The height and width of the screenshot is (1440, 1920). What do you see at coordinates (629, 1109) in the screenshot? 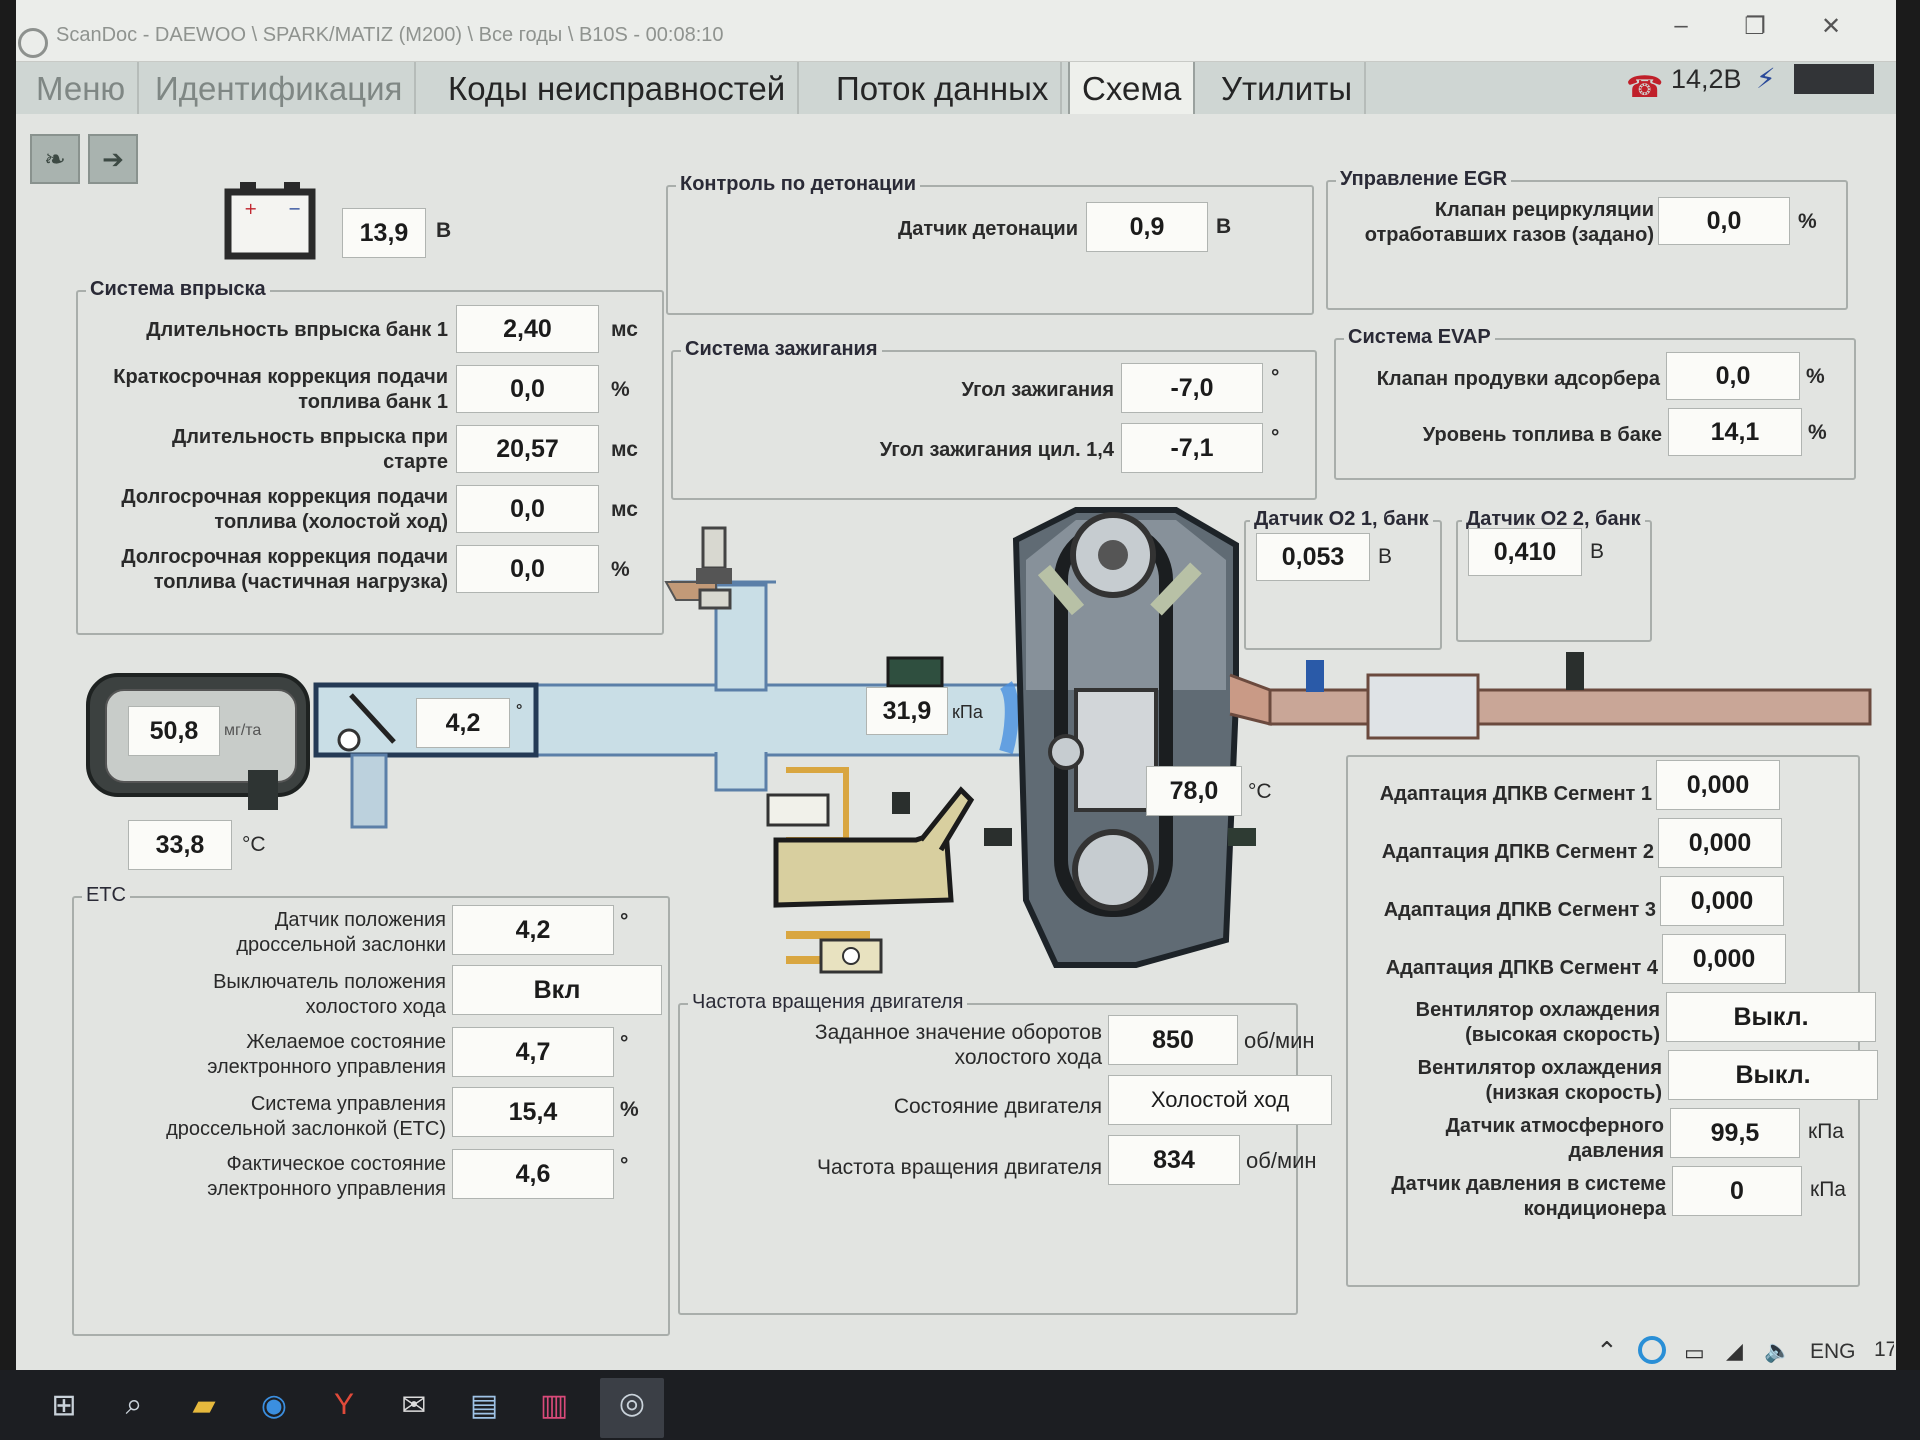
I see `etc-unit-4: %` at bounding box center [629, 1109].